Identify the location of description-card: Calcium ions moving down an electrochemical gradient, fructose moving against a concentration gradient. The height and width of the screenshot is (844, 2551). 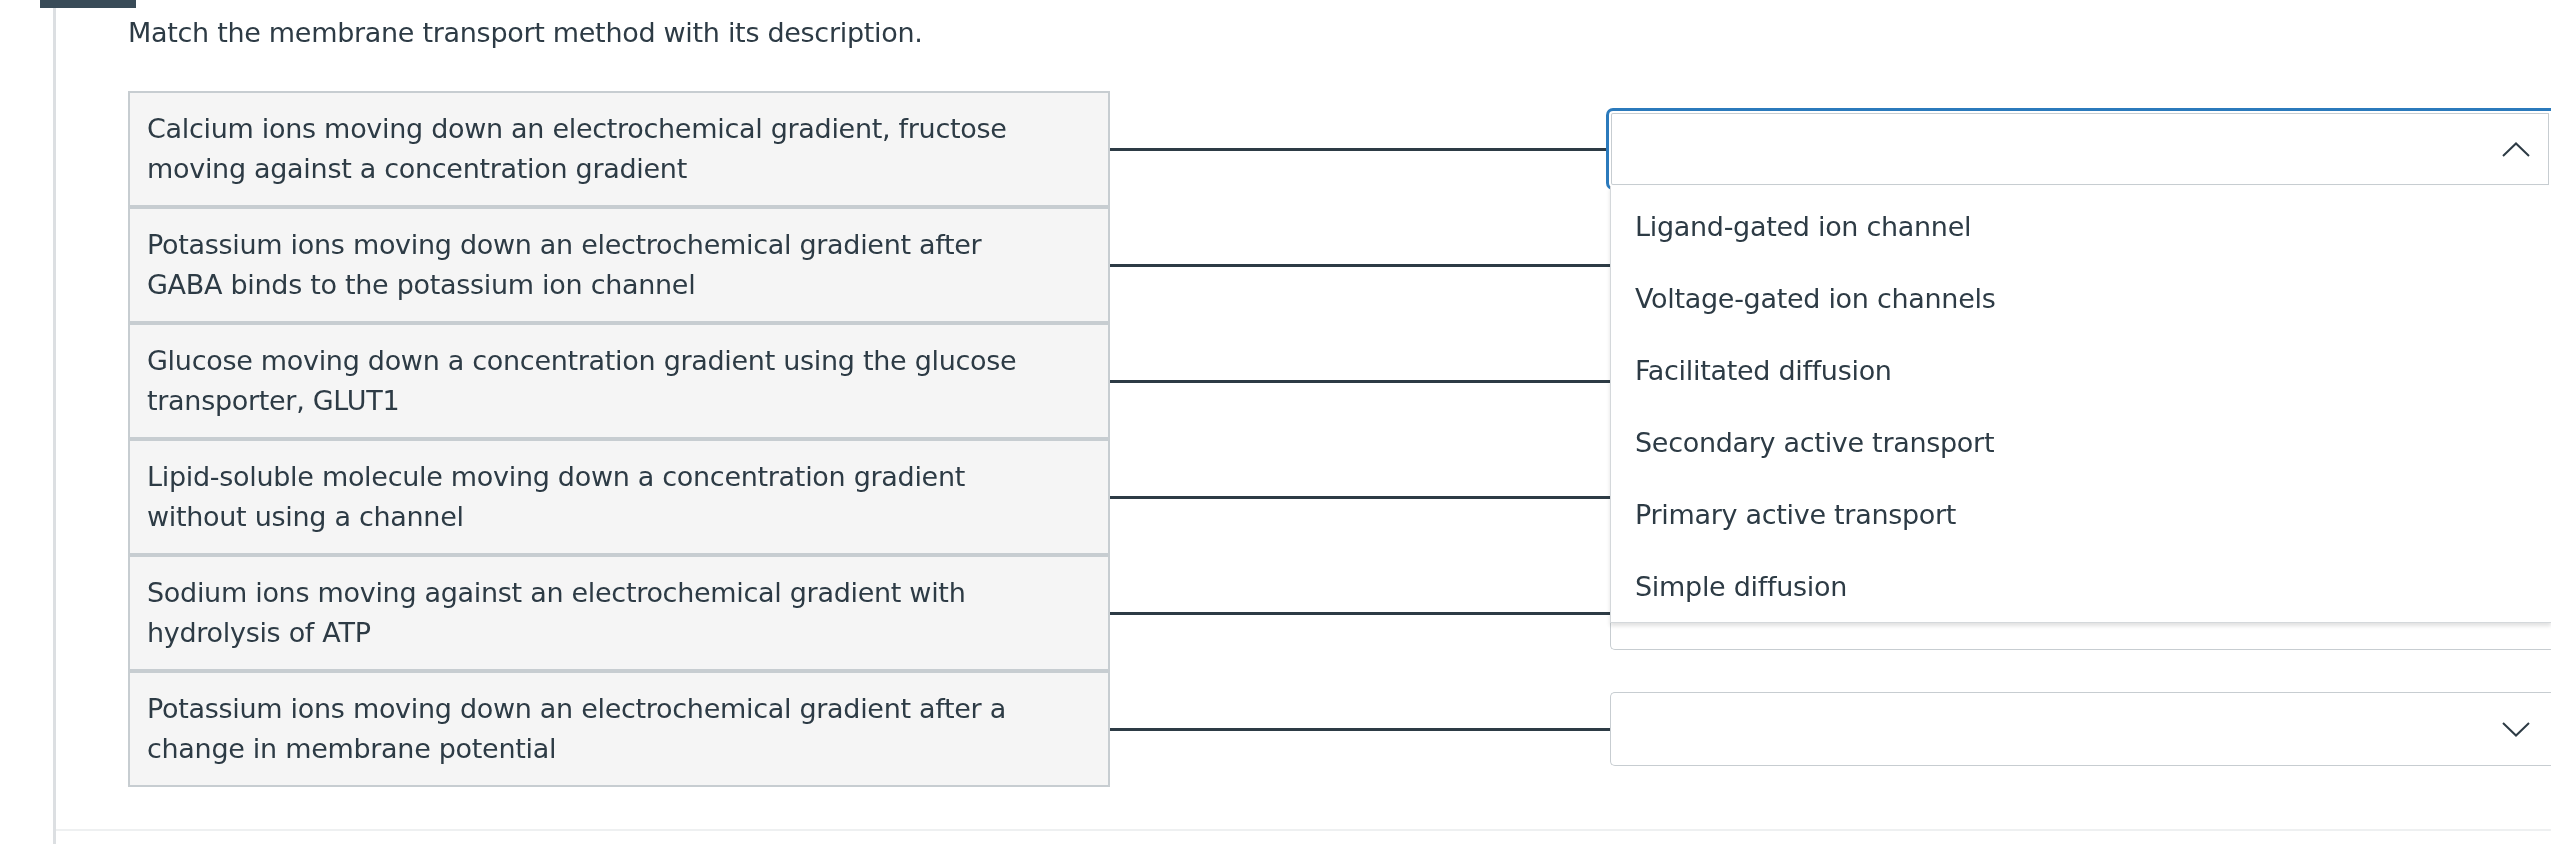
(619, 149).